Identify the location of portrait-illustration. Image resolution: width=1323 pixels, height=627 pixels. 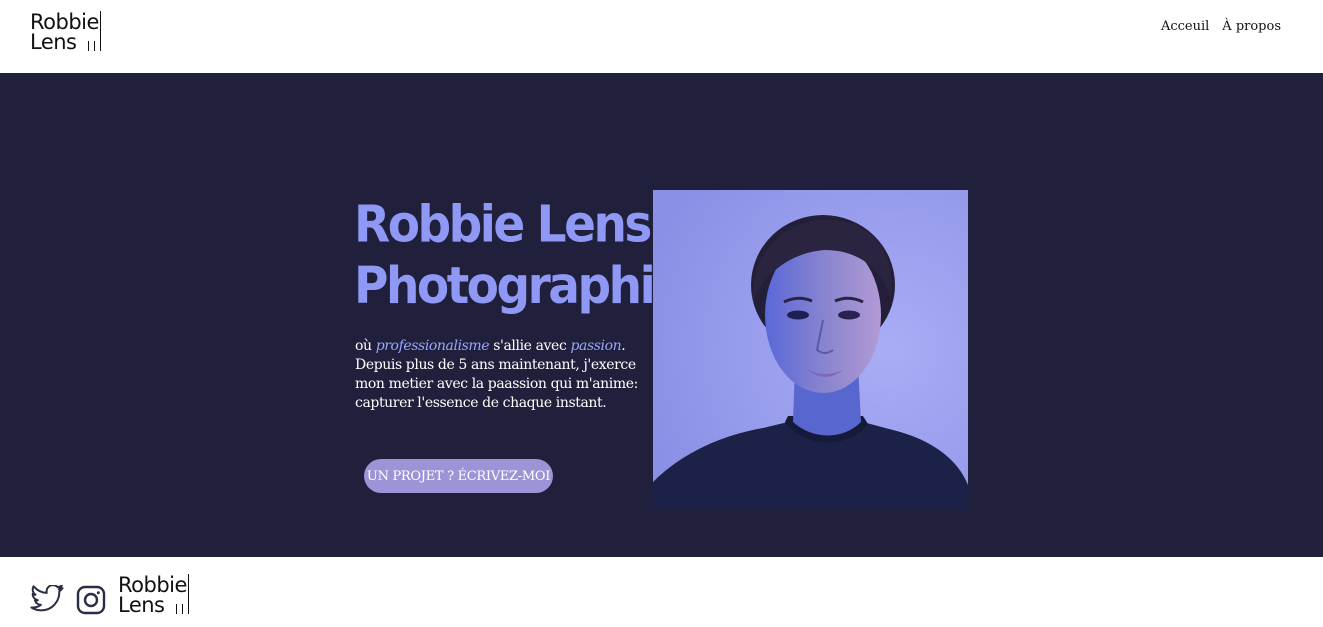
(810, 349).